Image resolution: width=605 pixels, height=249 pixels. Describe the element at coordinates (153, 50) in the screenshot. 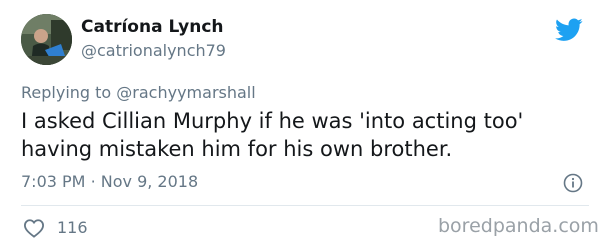

I see `author-handle: @catrionalynch79` at that location.